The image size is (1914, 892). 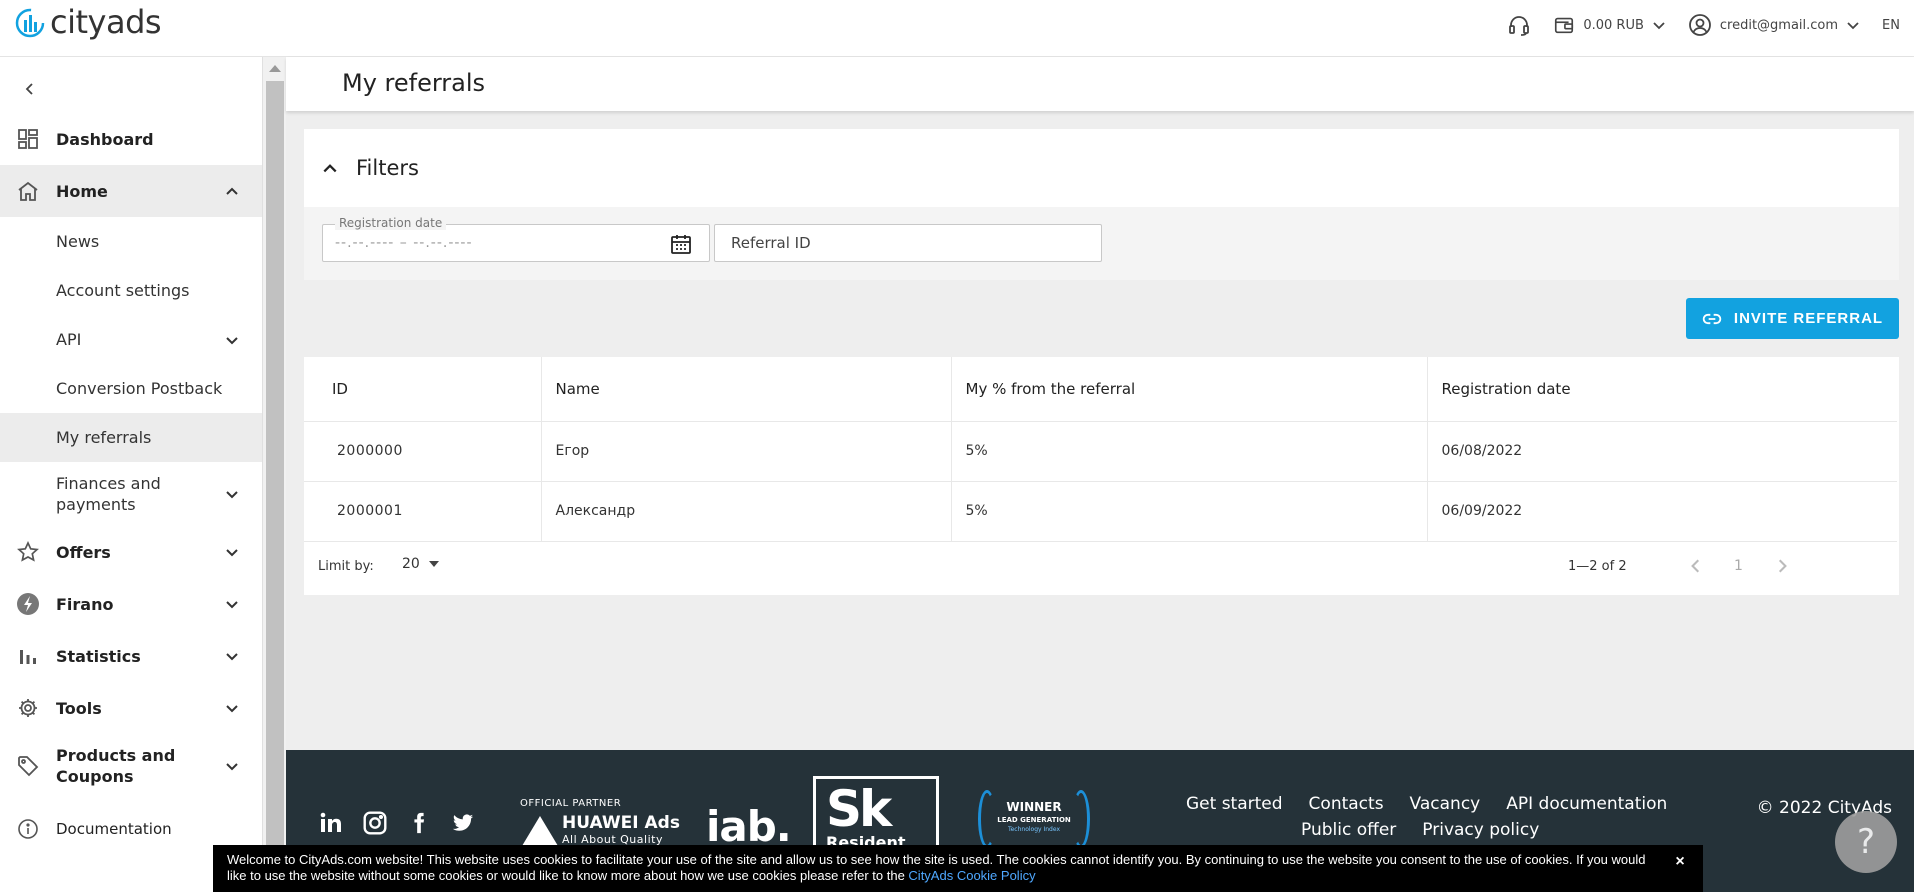 What do you see at coordinates (331, 823) in the screenshot?
I see `linkedin-icon` at bounding box center [331, 823].